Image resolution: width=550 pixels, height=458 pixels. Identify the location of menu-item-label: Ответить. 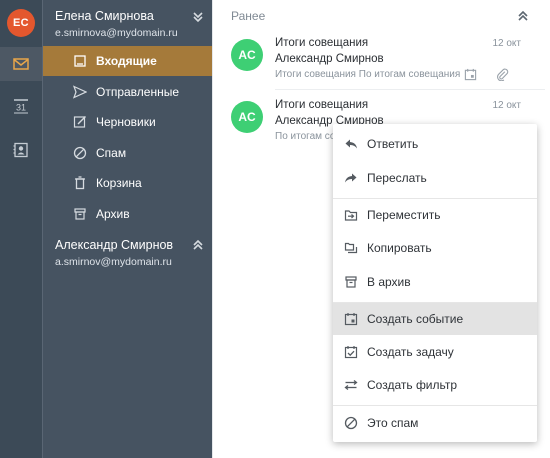
(393, 144).